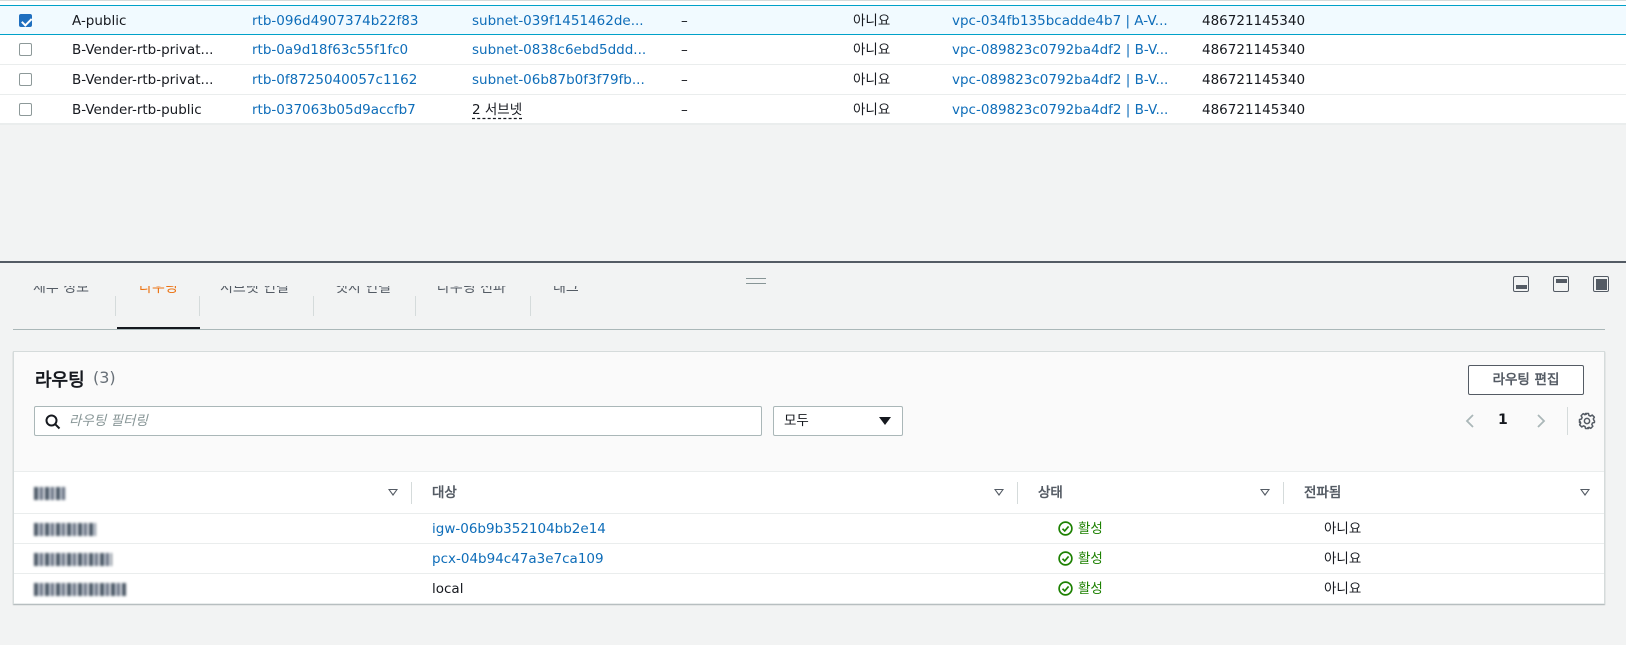 The width and height of the screenshot is (1626, 645). Describe the element at coordinates (1471, 421) in the screenshot. I see `chevron-left-icon` at that location.